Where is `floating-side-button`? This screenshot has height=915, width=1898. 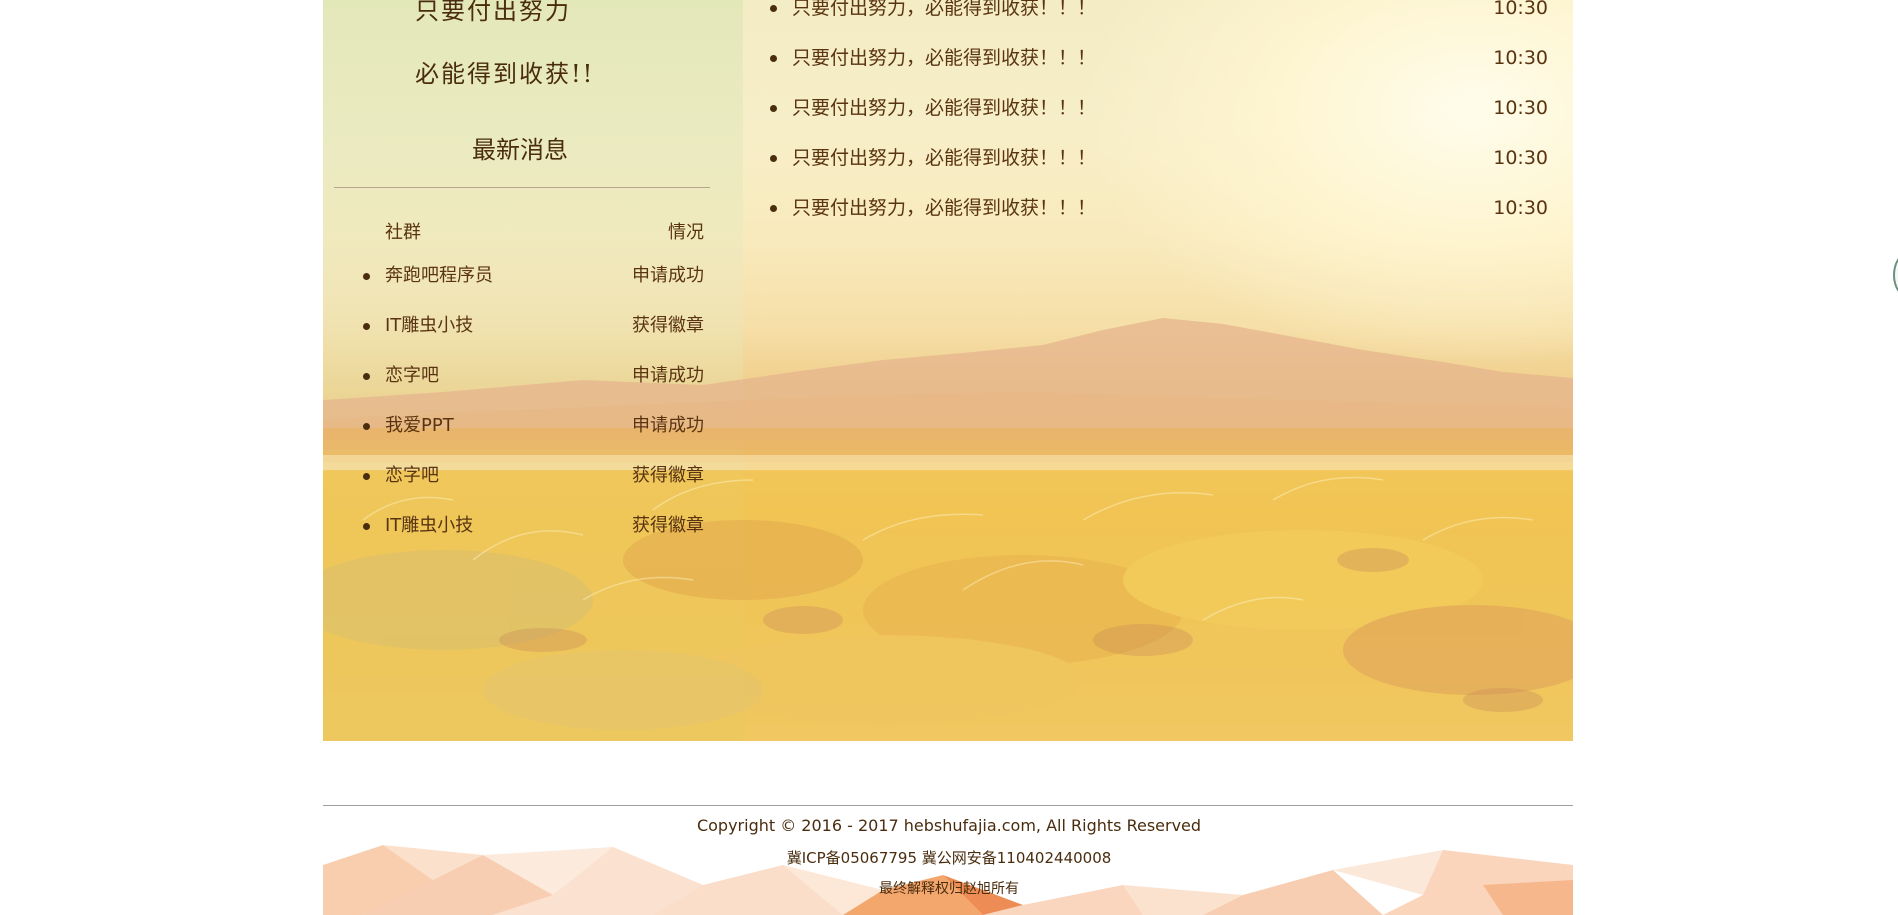 floating-side-button is located at coordinates (1895, 275).